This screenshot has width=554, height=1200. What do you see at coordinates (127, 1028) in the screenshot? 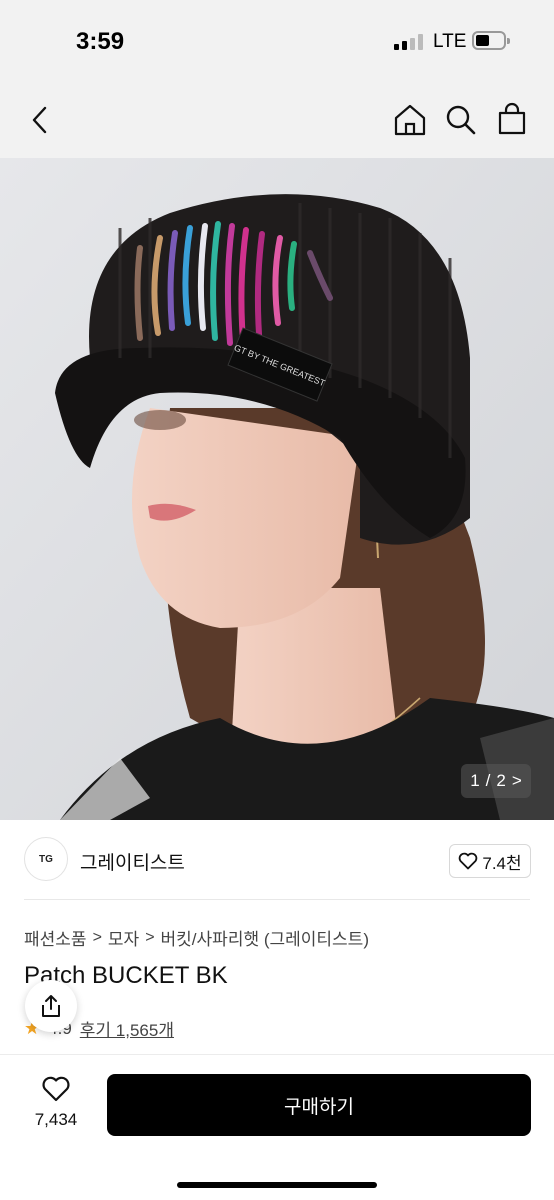
I see `reviews-link: 후기 1,565개` at bounding box center [127, 1028].